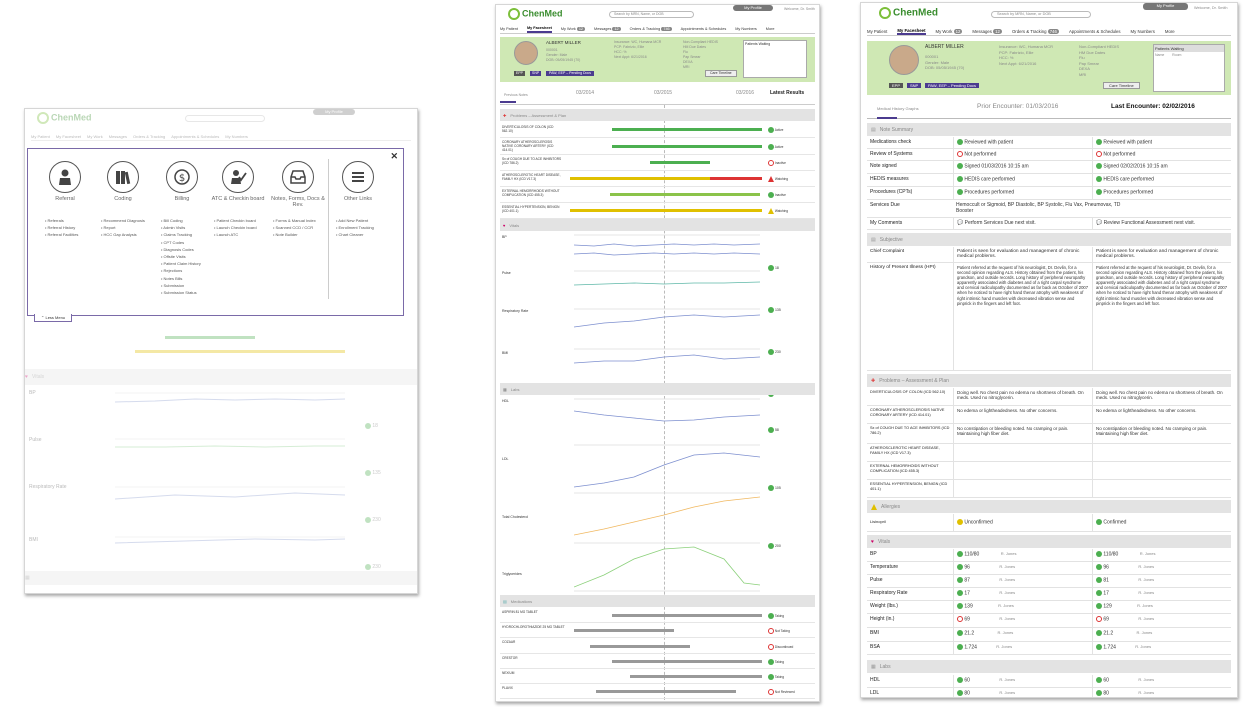 This screenshot has height=707, width=1255. What do you see at coordinates (61, 220) in the screenshot?
I see `link-referrals: • Referrals` at bounding box center [61, 220].